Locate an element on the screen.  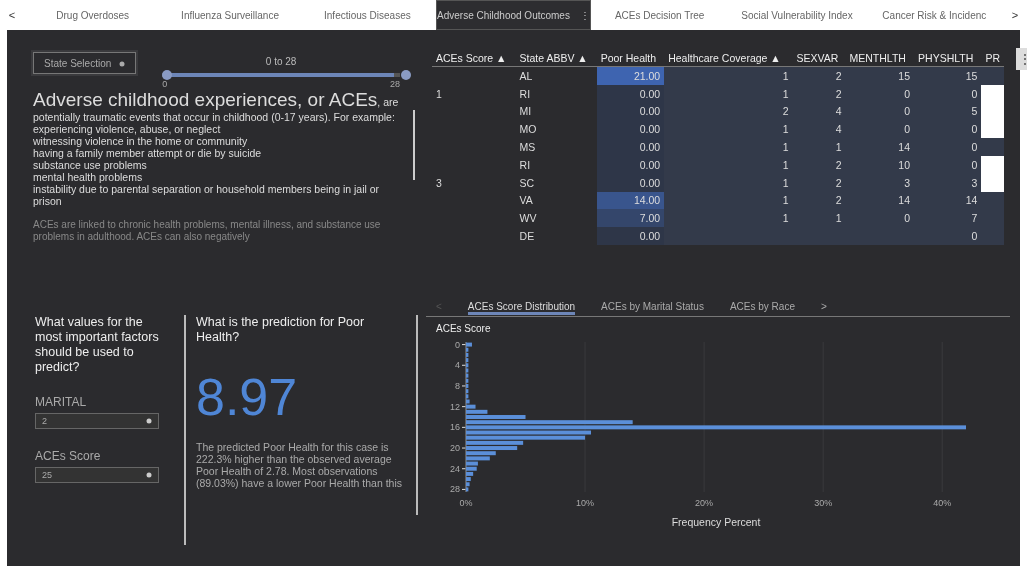
table-cell: 15 is located at coordinates (971, 75).